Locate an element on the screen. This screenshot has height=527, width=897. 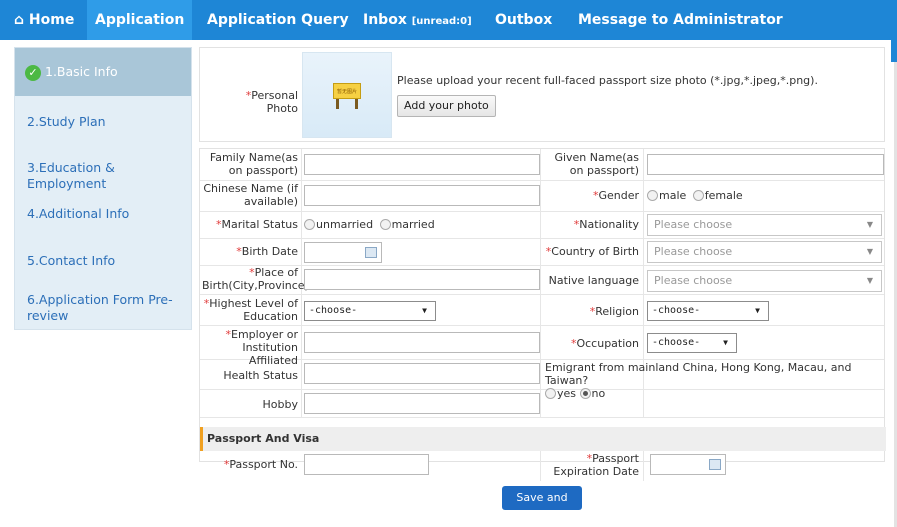
passport-no-input is located at coordinates (366, 464).